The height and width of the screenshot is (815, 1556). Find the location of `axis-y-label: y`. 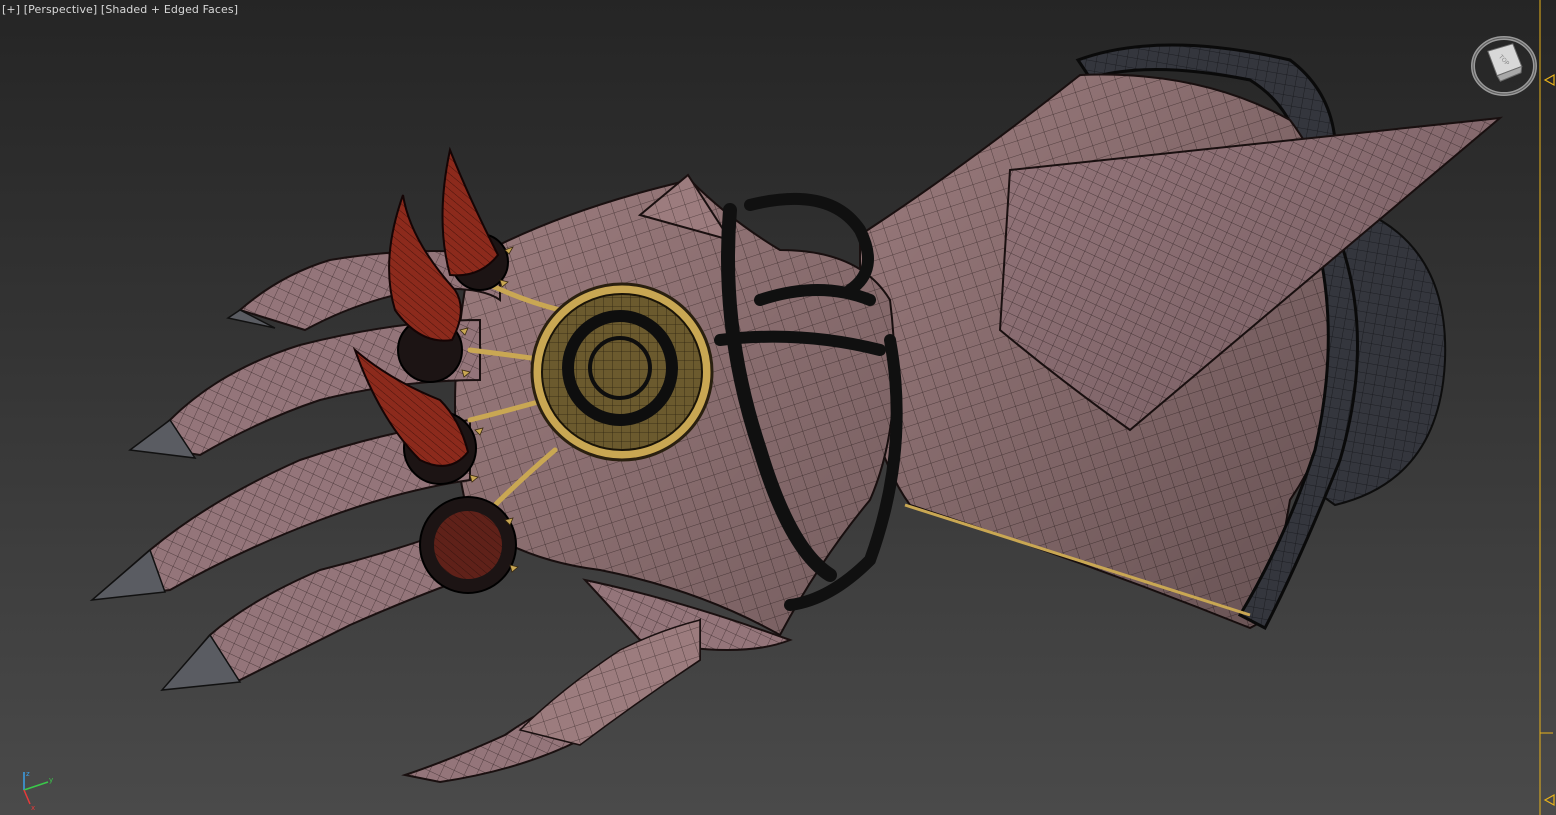

axis-y-label: y is located at coordinates (51, 780).